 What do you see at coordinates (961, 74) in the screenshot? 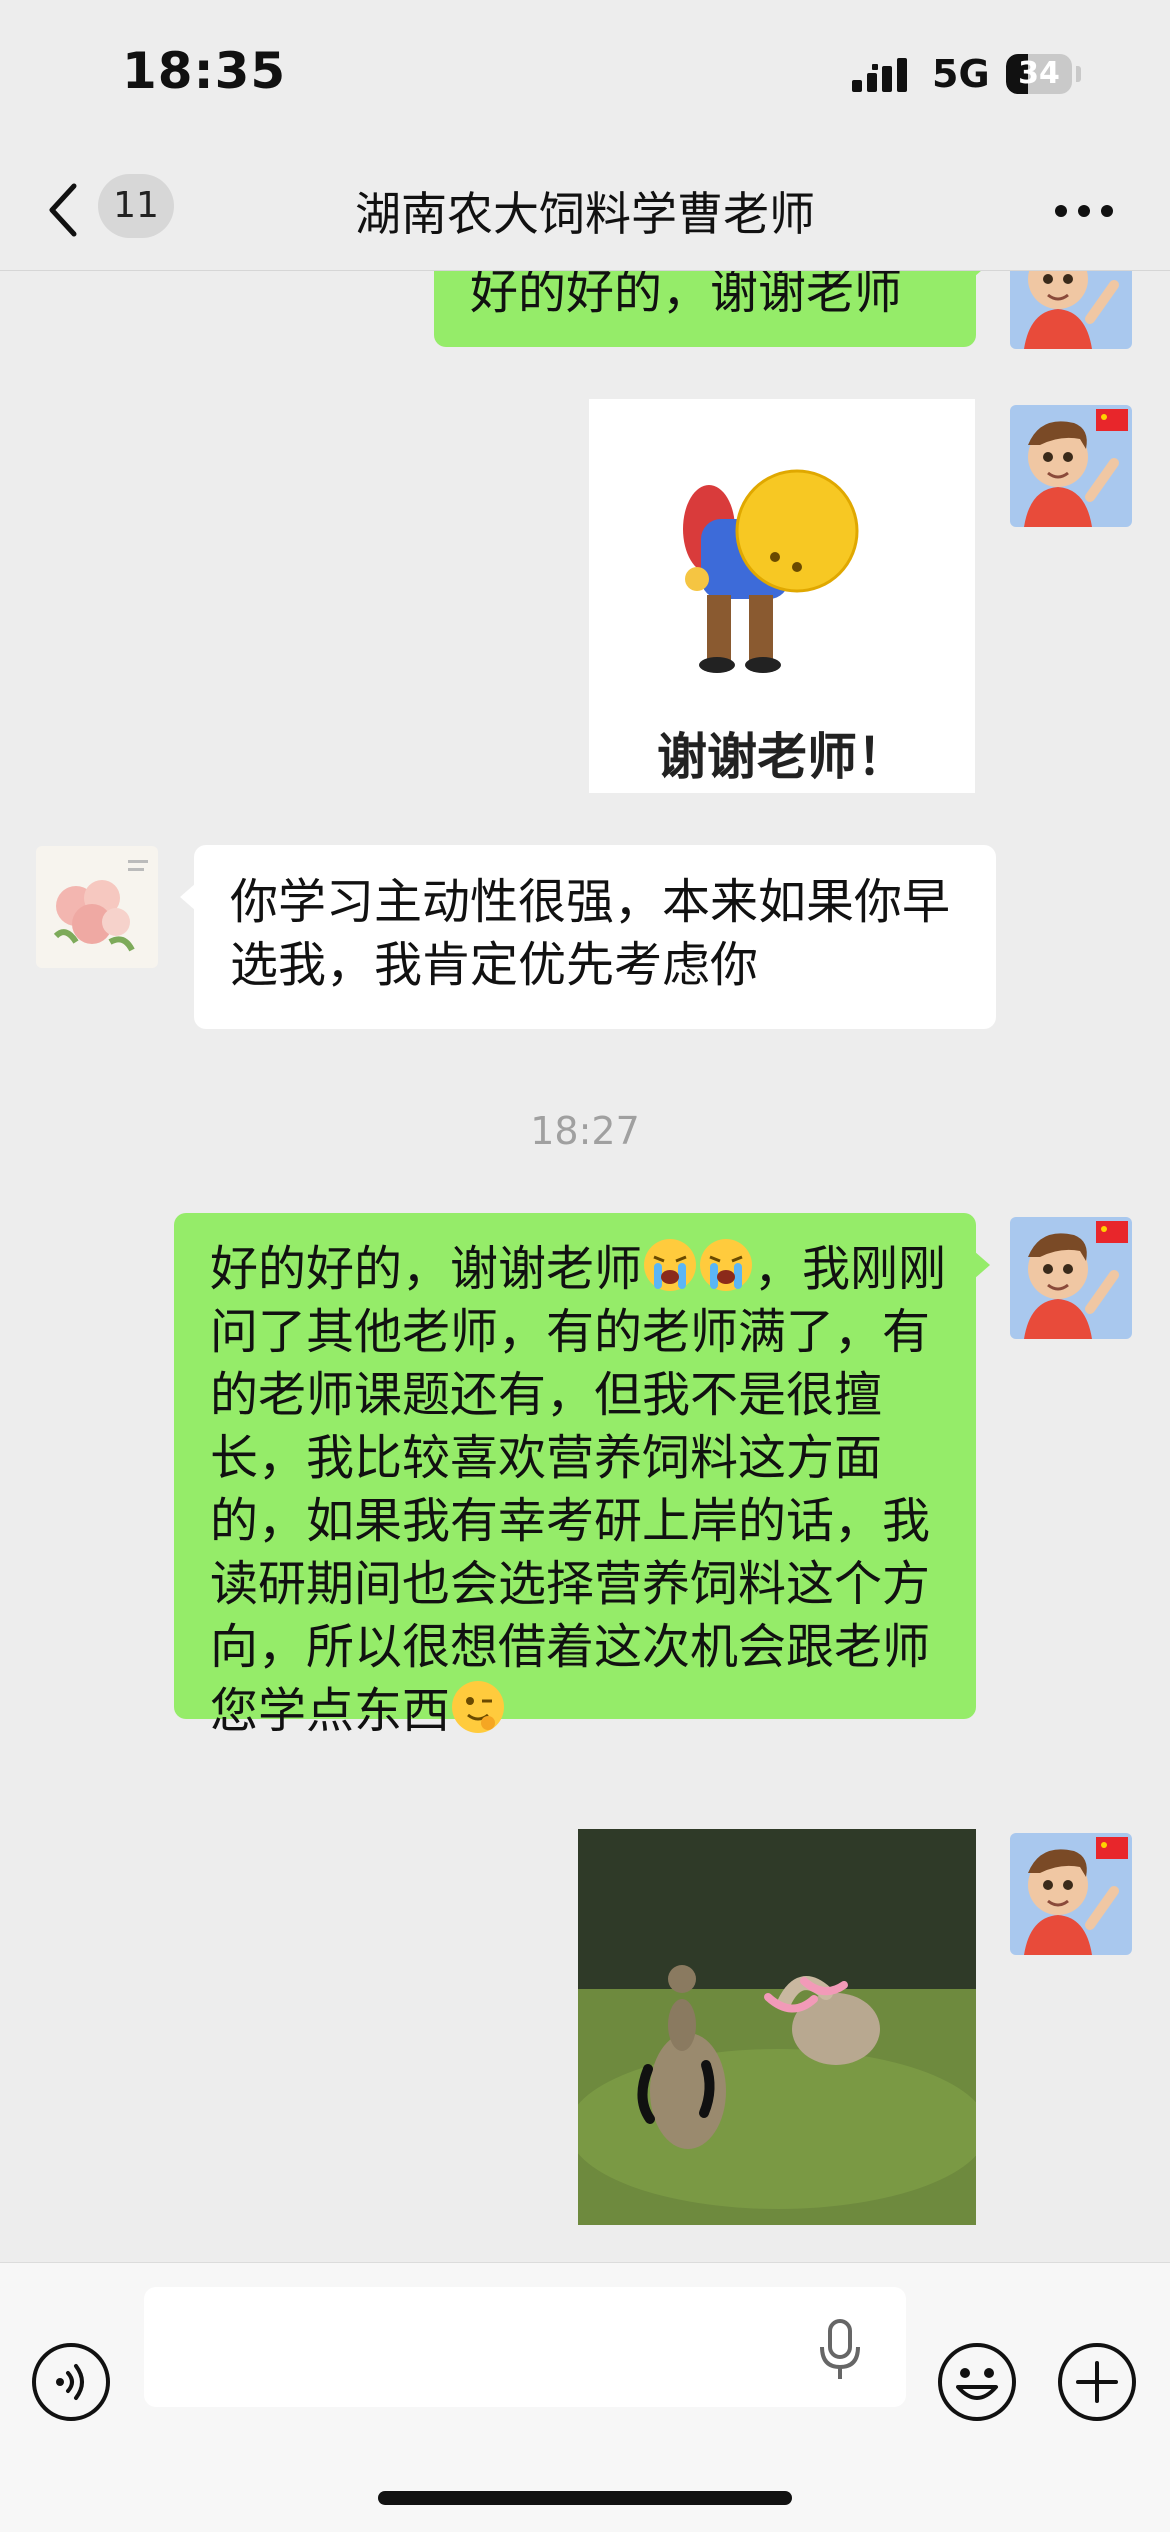
I see `network-label: 5G` at bounding box center [961, 74].